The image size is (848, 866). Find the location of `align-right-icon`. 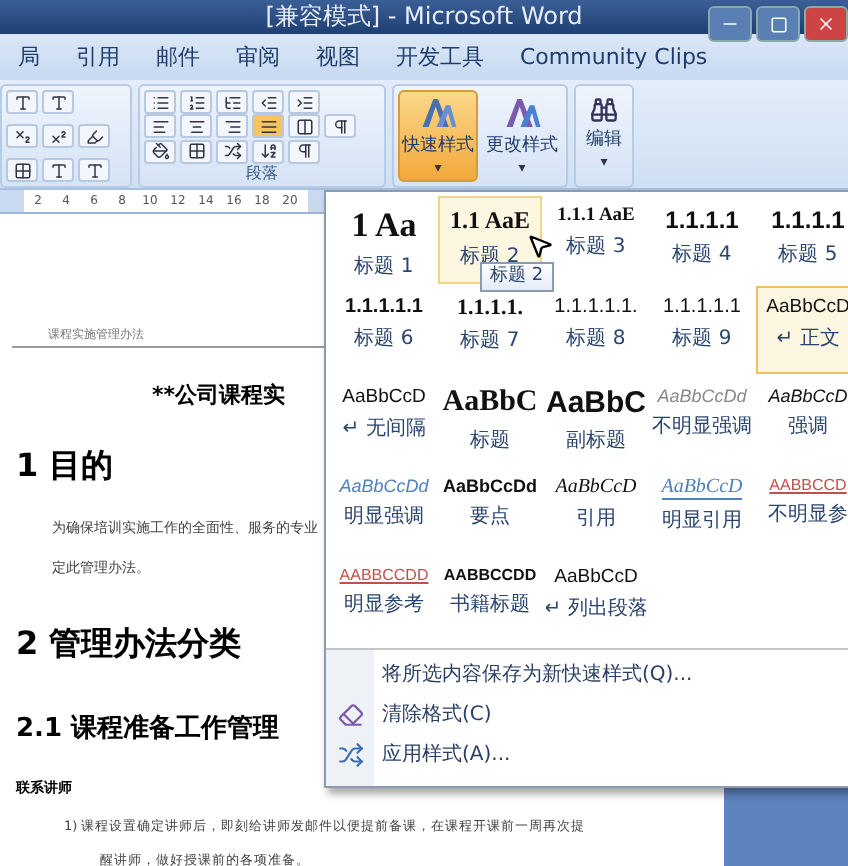

align-right-icon is located at coordinates (232, 126).